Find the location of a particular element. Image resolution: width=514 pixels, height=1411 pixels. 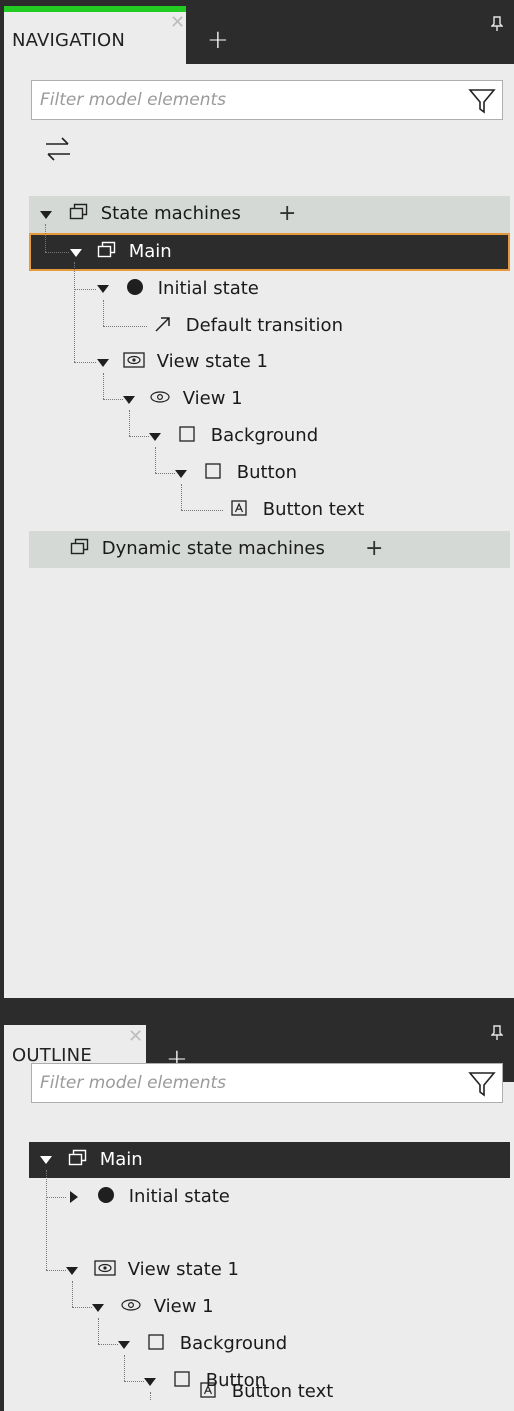

outline-item-background: Background is located at coordinates (217, 1344).